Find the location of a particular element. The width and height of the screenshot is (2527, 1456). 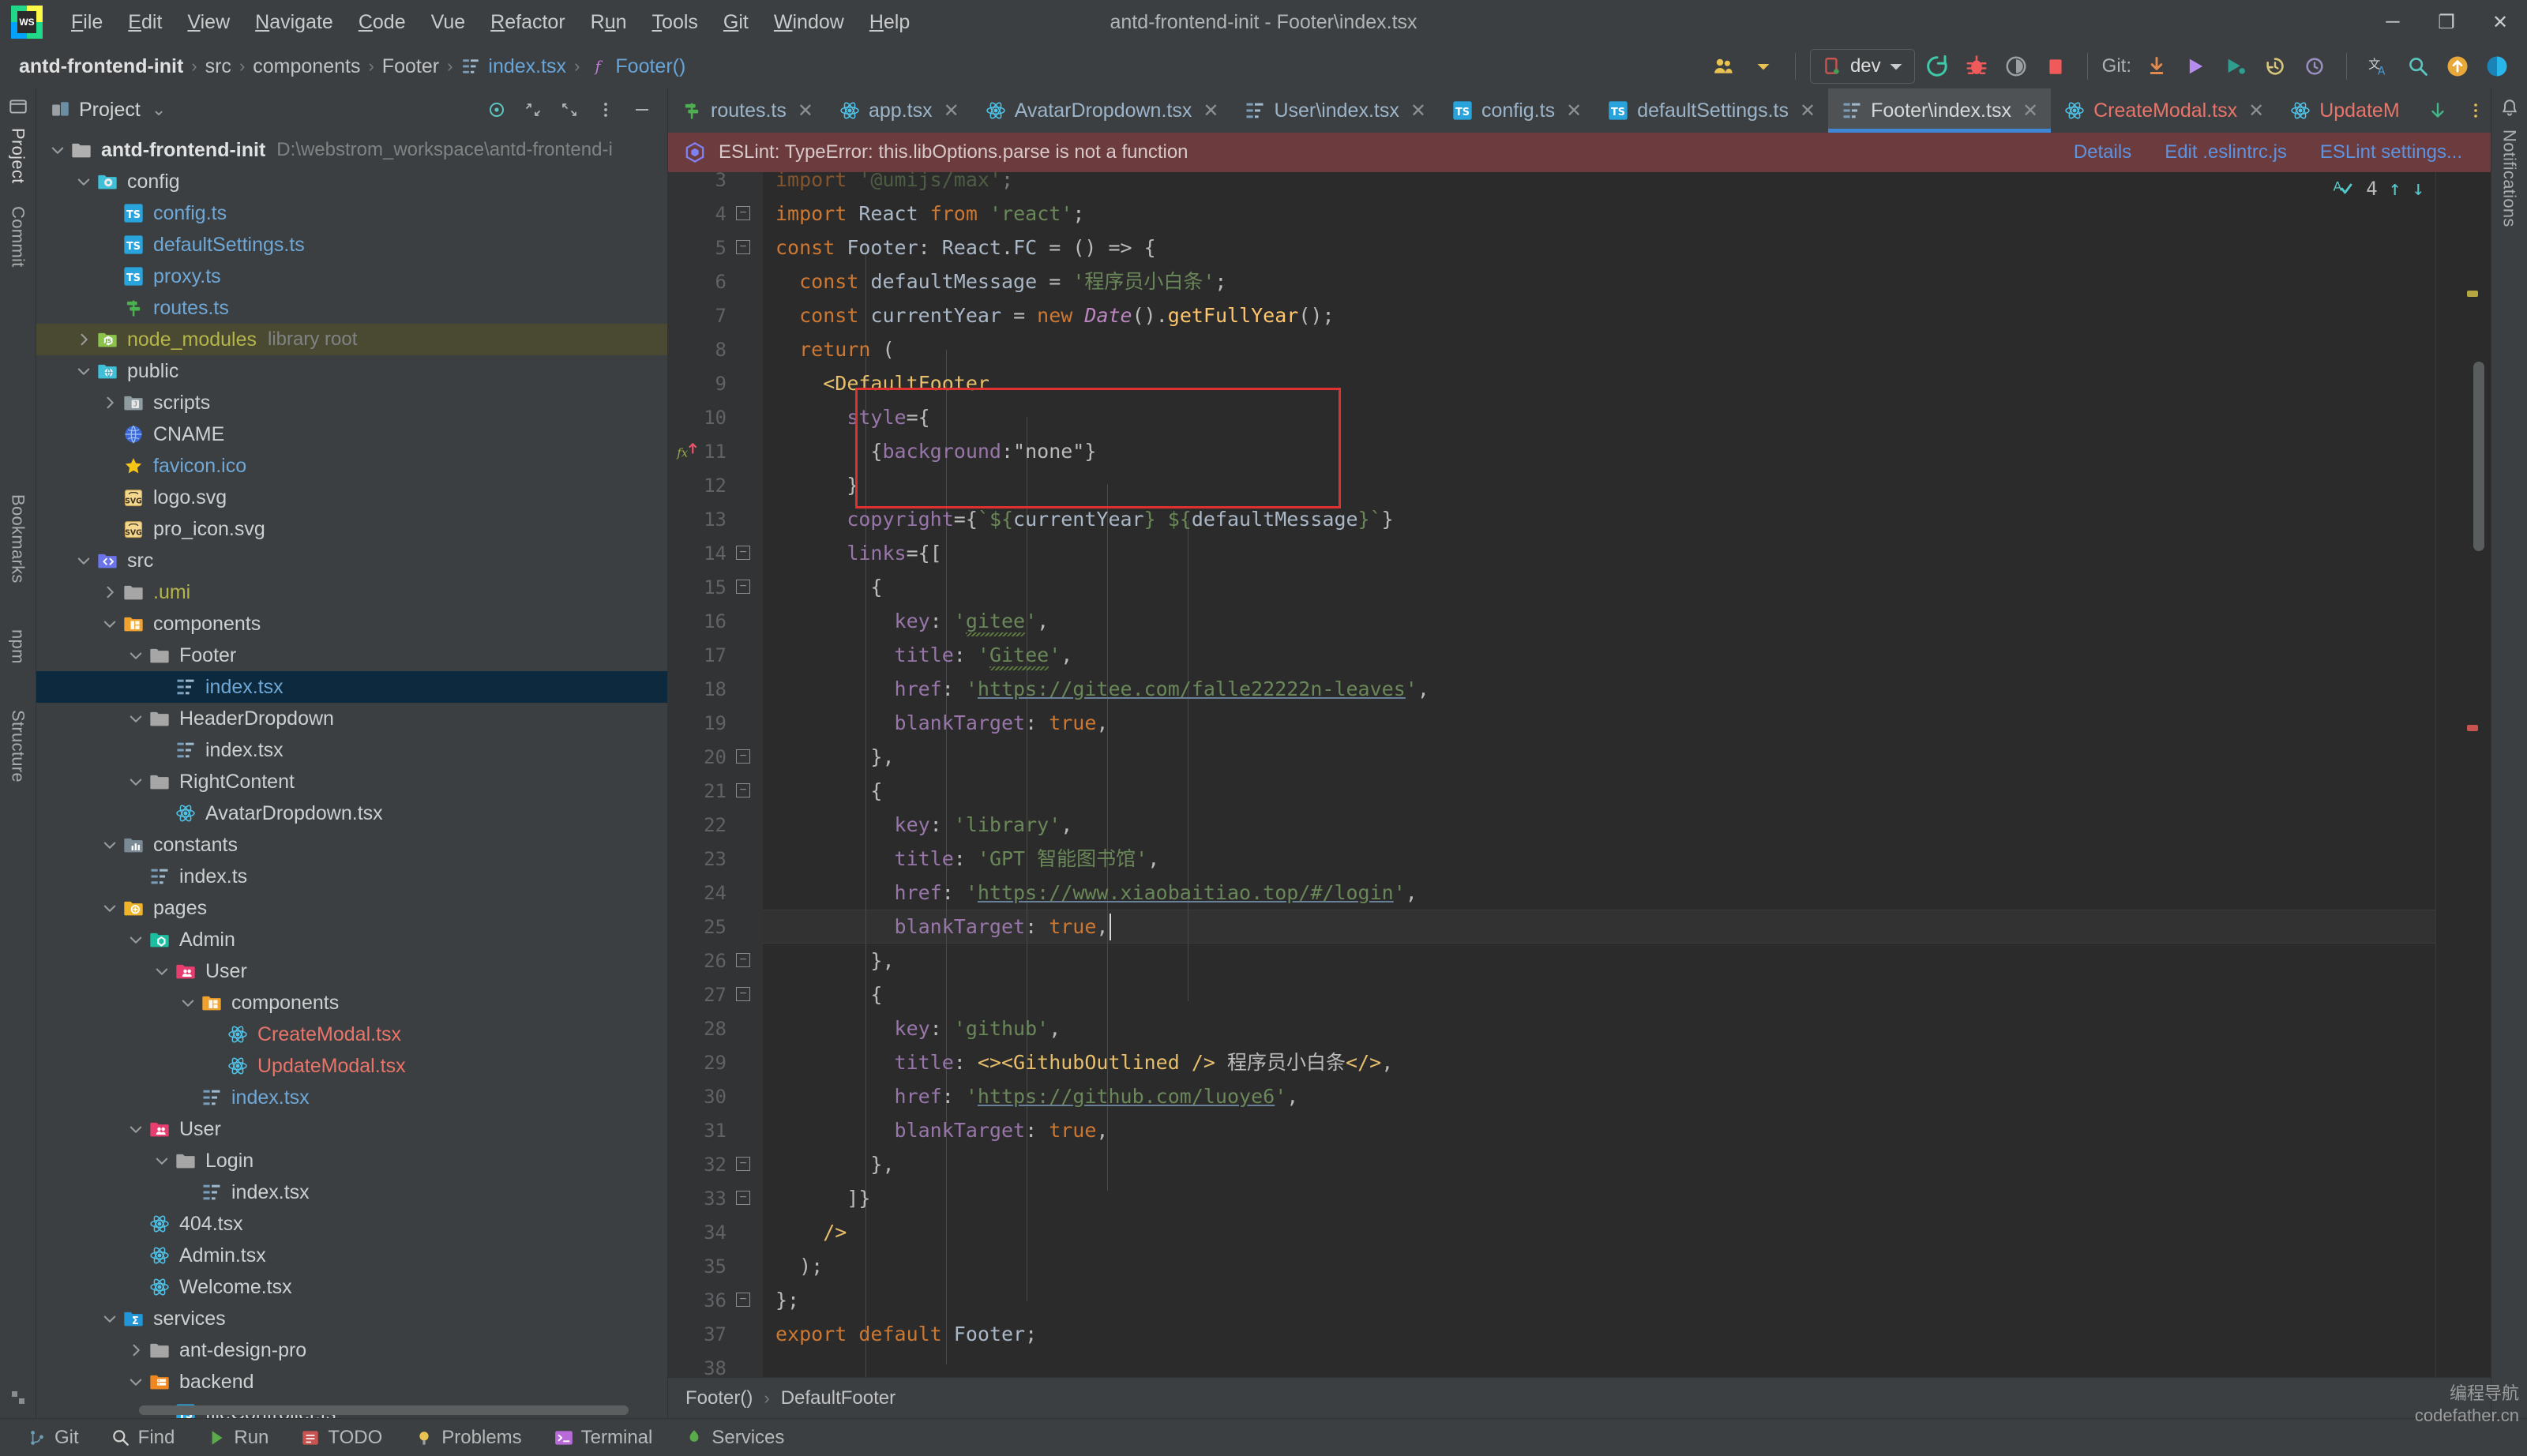

code-line: } is located at coordinates (816, 485).